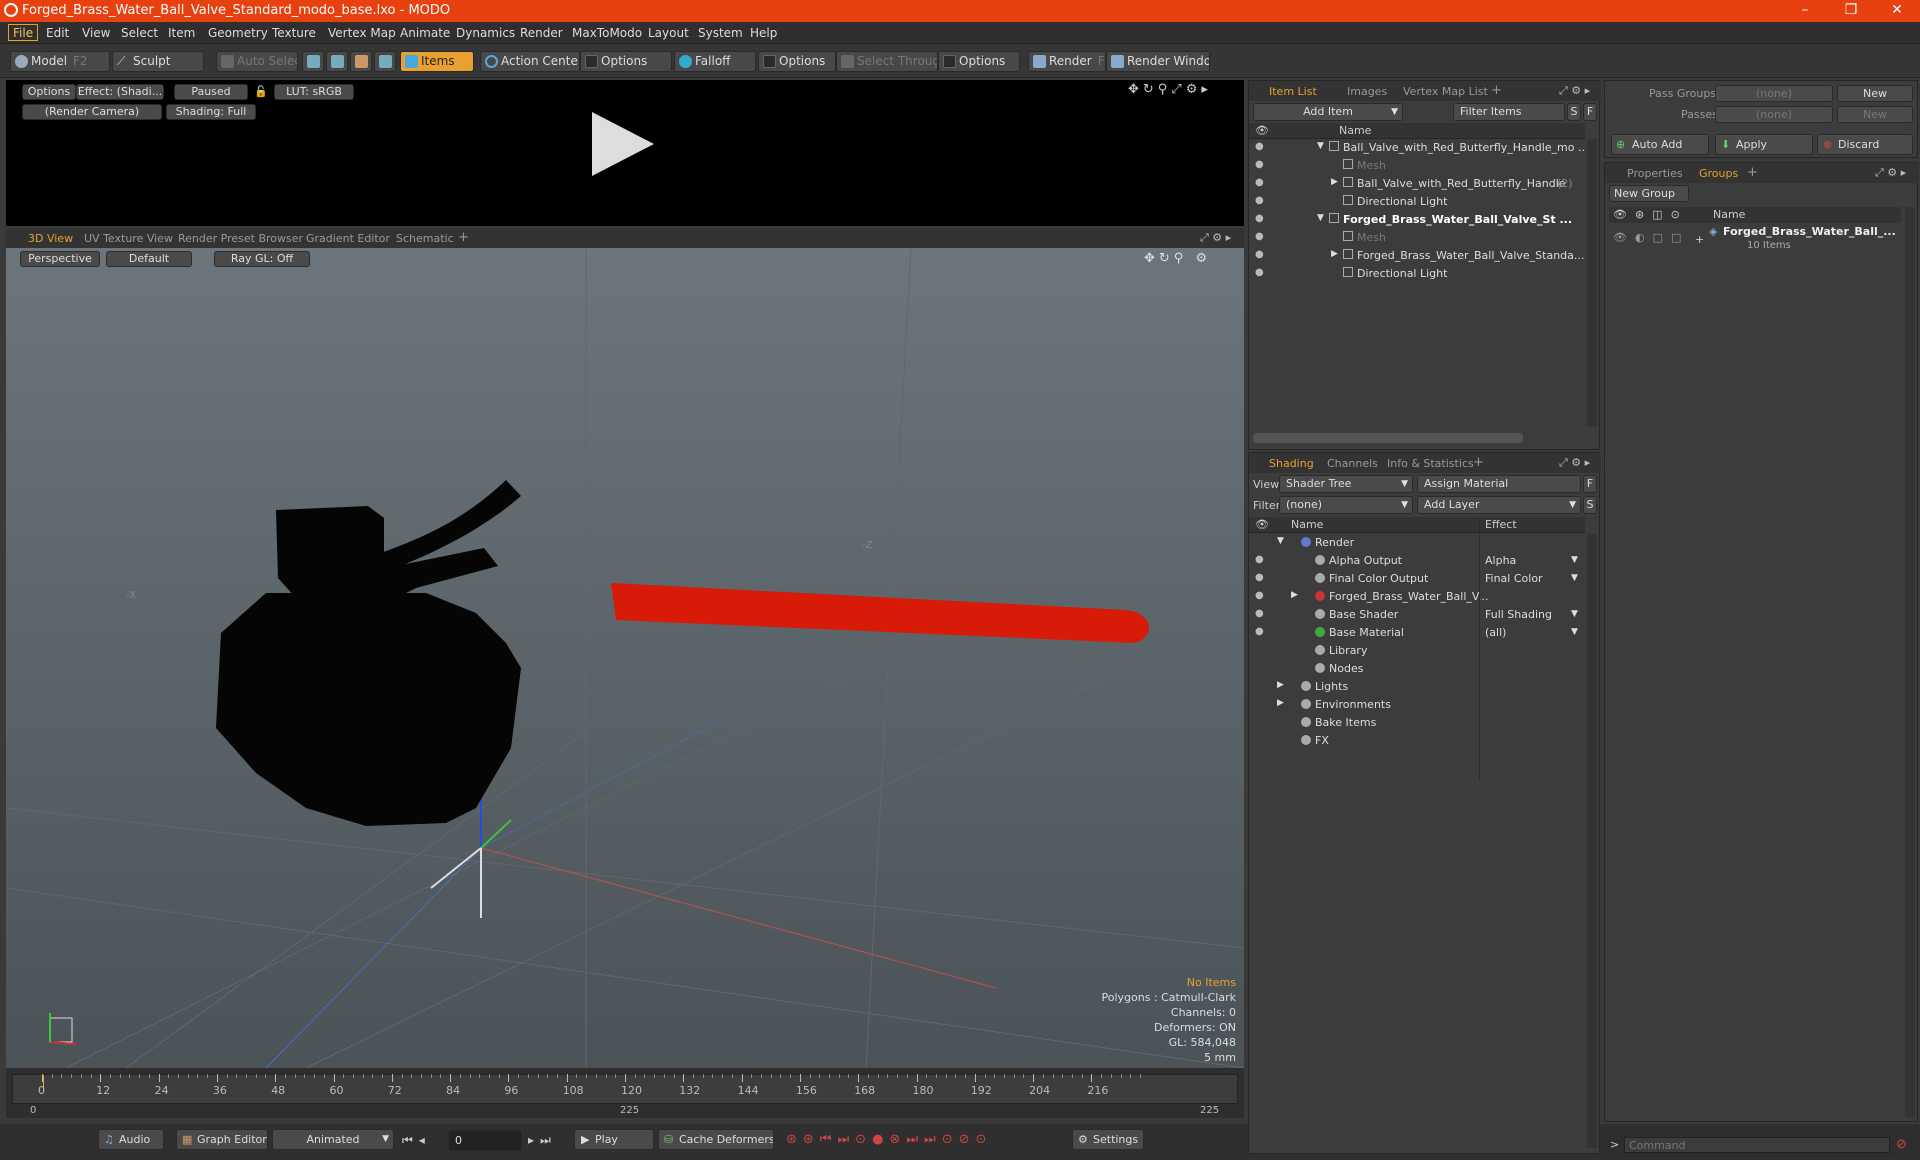  I want to click on groups-scrollbar, so click(1910, 662).